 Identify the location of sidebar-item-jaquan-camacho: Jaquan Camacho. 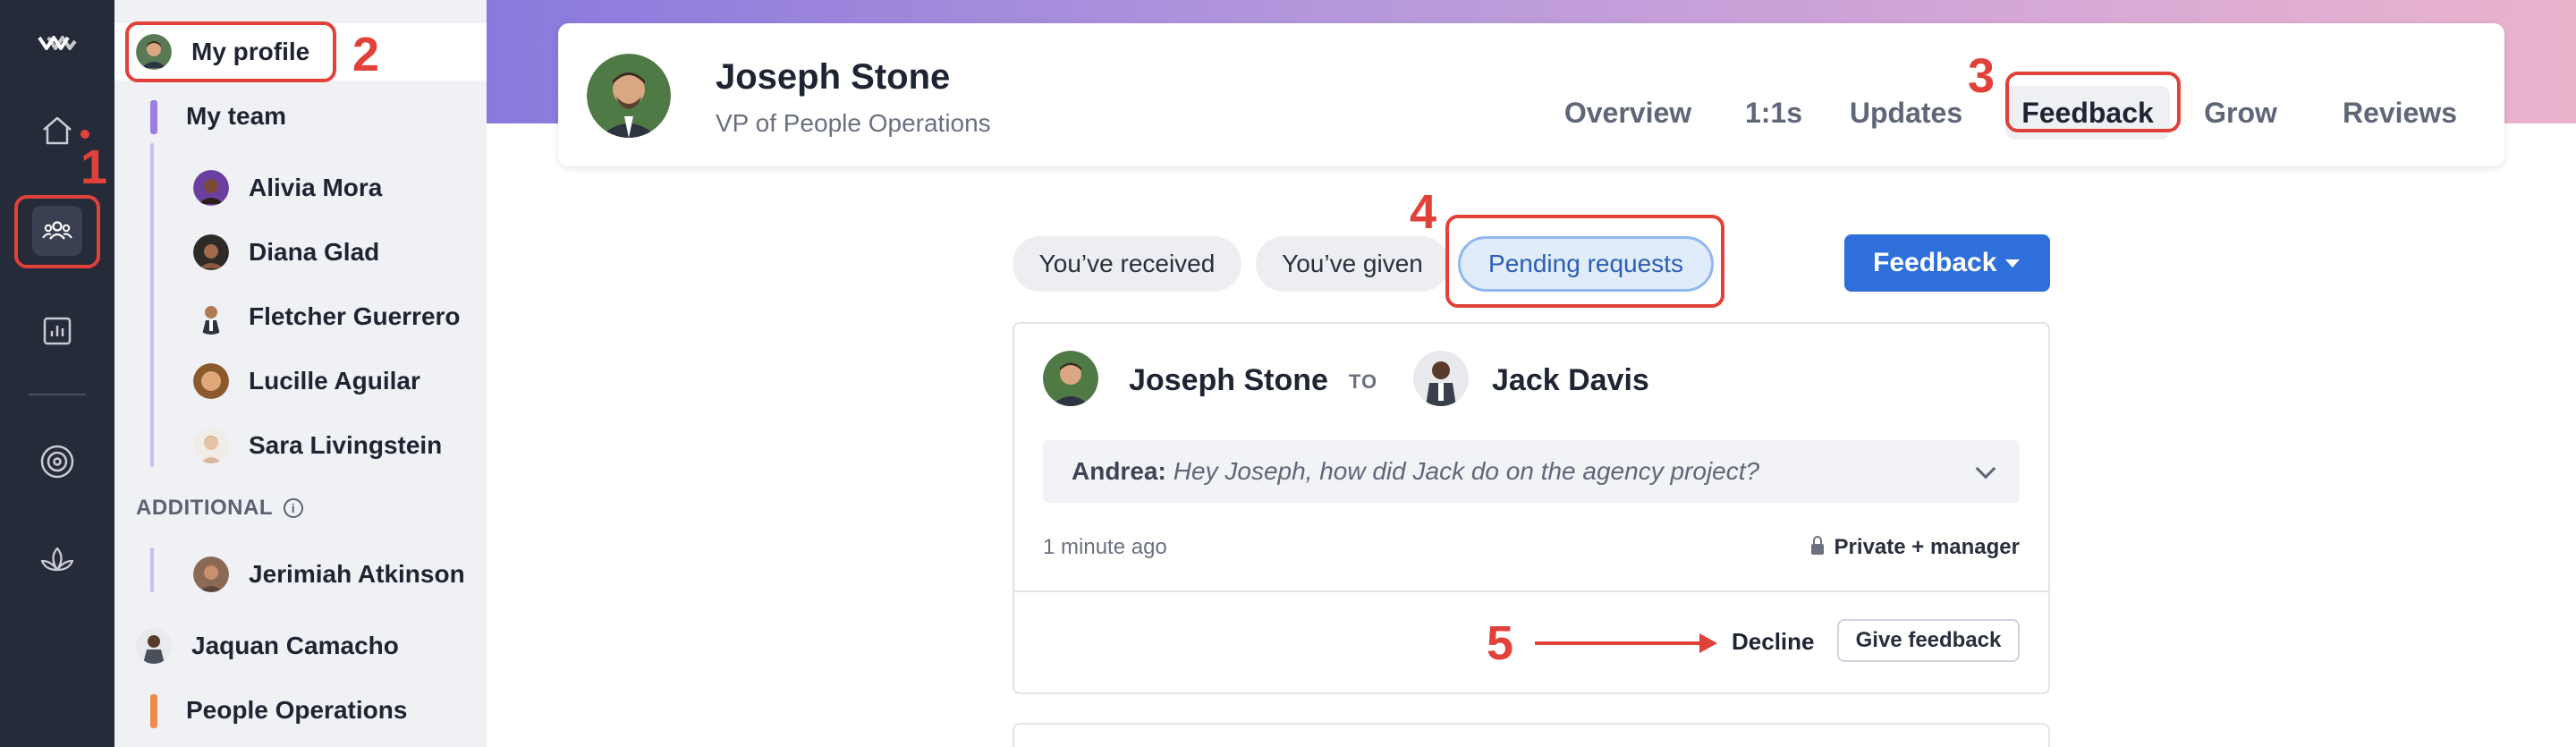
(267, 646).